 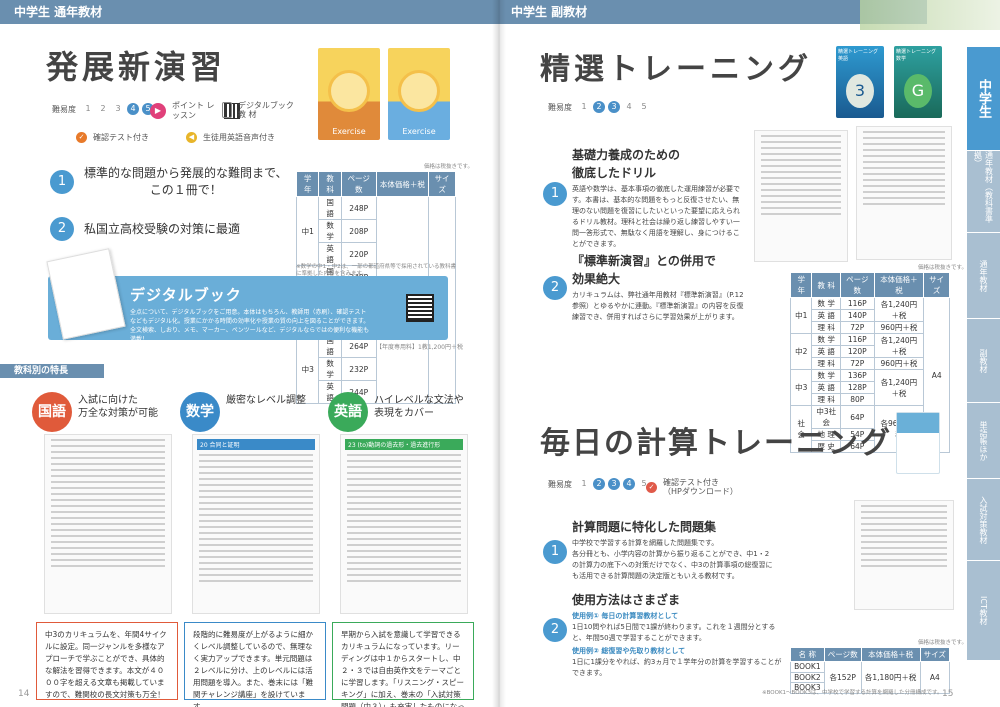 What do you see at coordinates (24, 694) in the screenshot?
I see `page-number-left: 14` at bounding box center [24, 694].